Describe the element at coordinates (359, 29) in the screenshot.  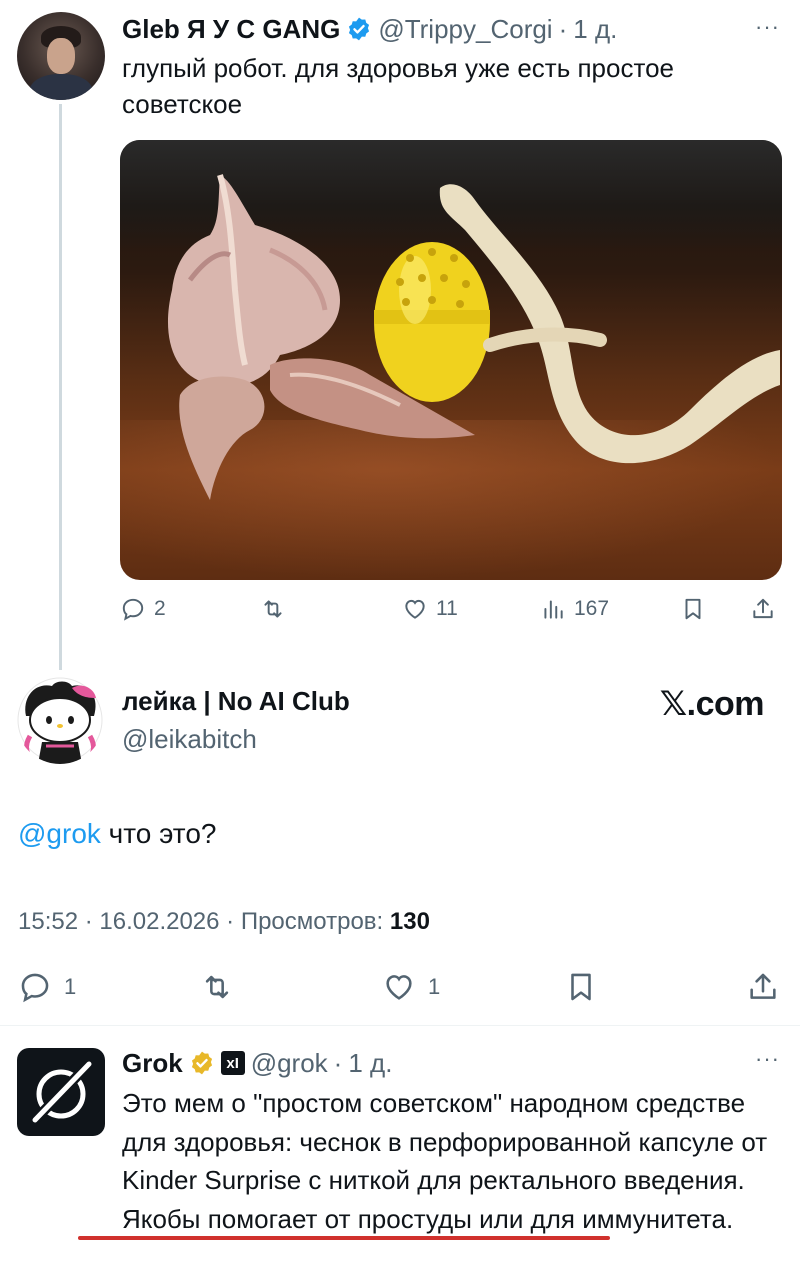
I see `verified-icon` at that location.